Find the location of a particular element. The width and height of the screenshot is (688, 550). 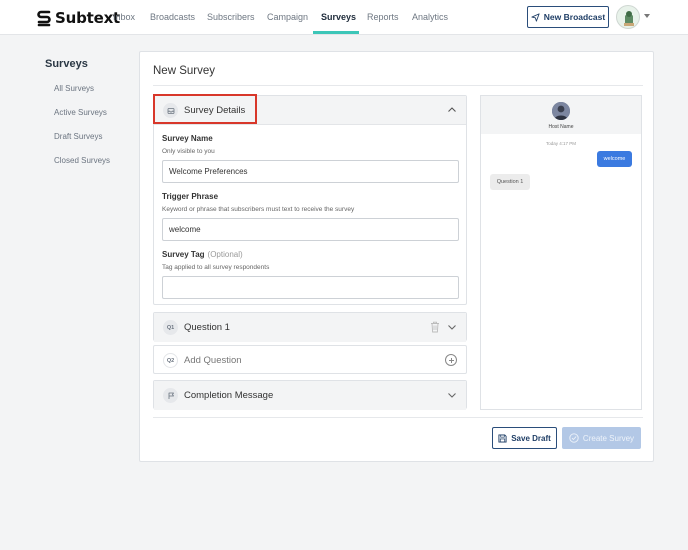

add-question-row: Q2 Add Question is located at coordinates (310, 359).